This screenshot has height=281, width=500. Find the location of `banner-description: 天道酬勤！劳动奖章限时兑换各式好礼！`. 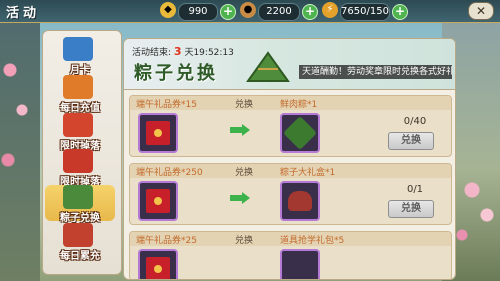

banner-description: 天道酬勤！劳动奖章限时兑换各式好礼！ is located at coordinates (375, 72).